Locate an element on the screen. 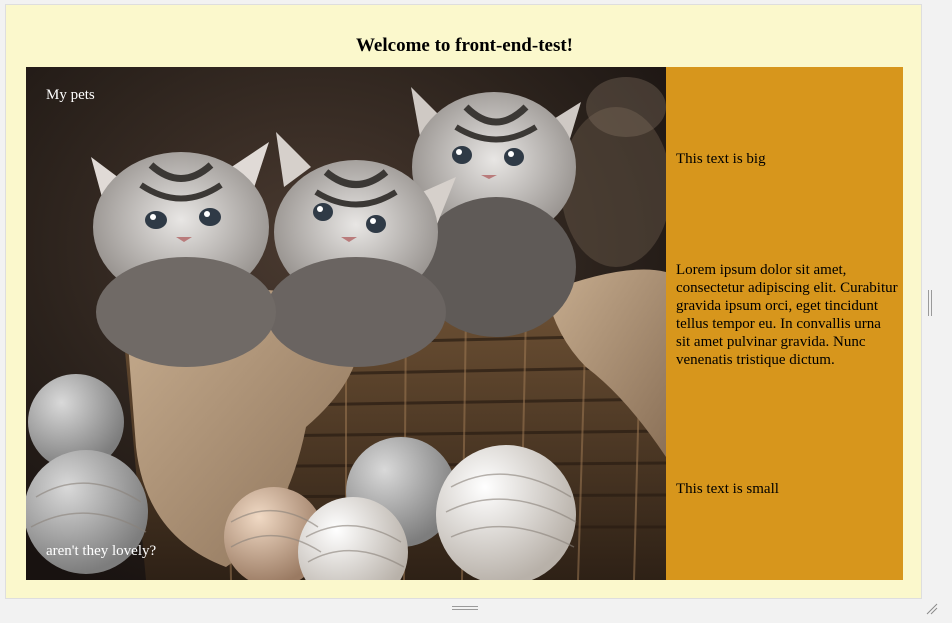  small-text: This text is small is located at coordinates (727, 489).